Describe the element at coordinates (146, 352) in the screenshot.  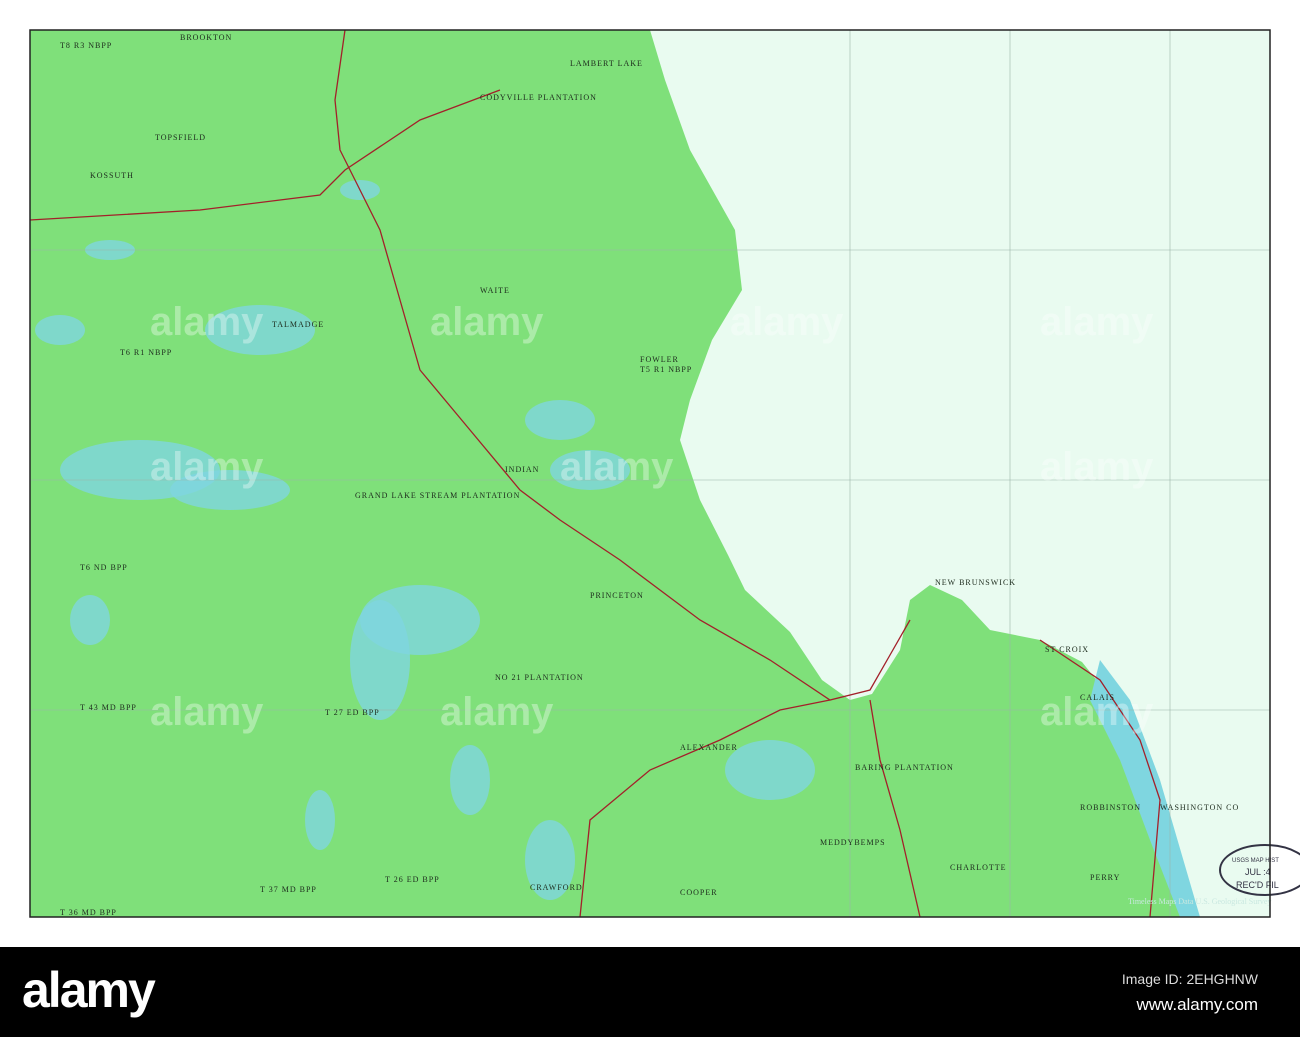
I see `place-label: T6 R1 NBPP` at that location.